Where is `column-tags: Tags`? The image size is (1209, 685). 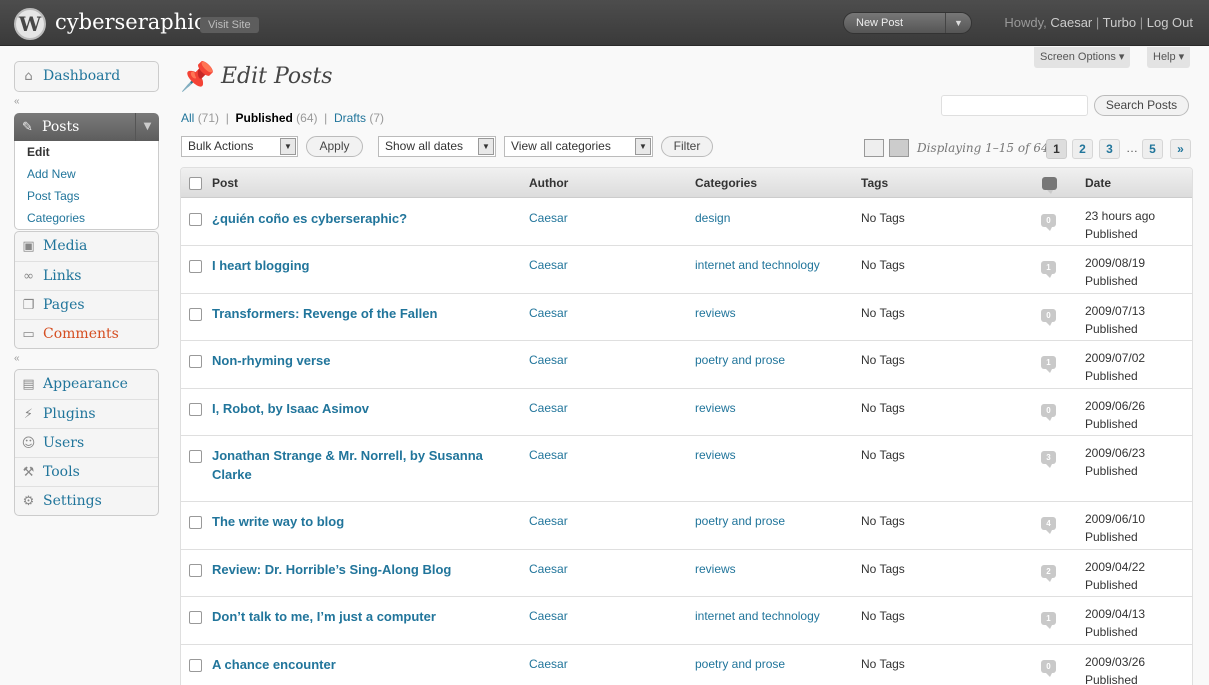
column-tags: Tags is located at coordinates (874, 183).